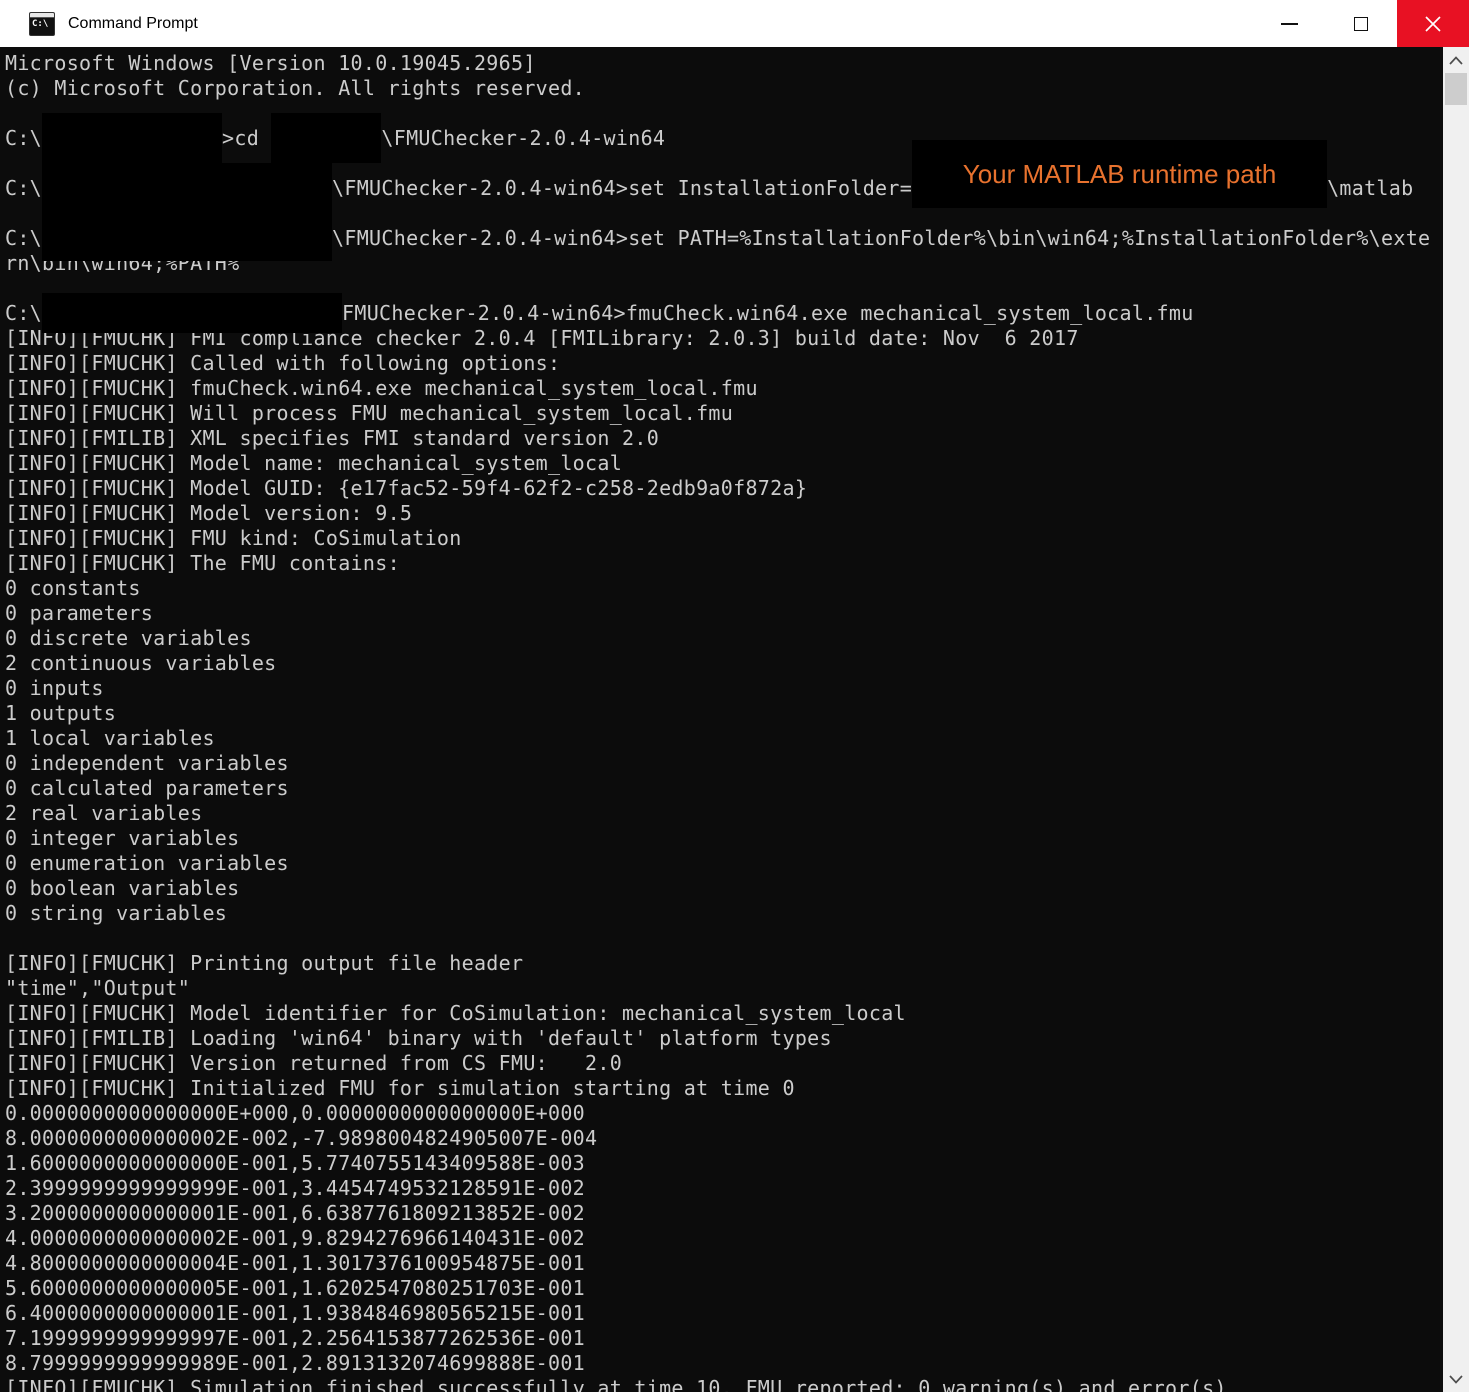  What do you see at coordinates (79, 613) in the screenshot?
I see `terminal-text: 0 parameters` at bounding box center [79, 613].